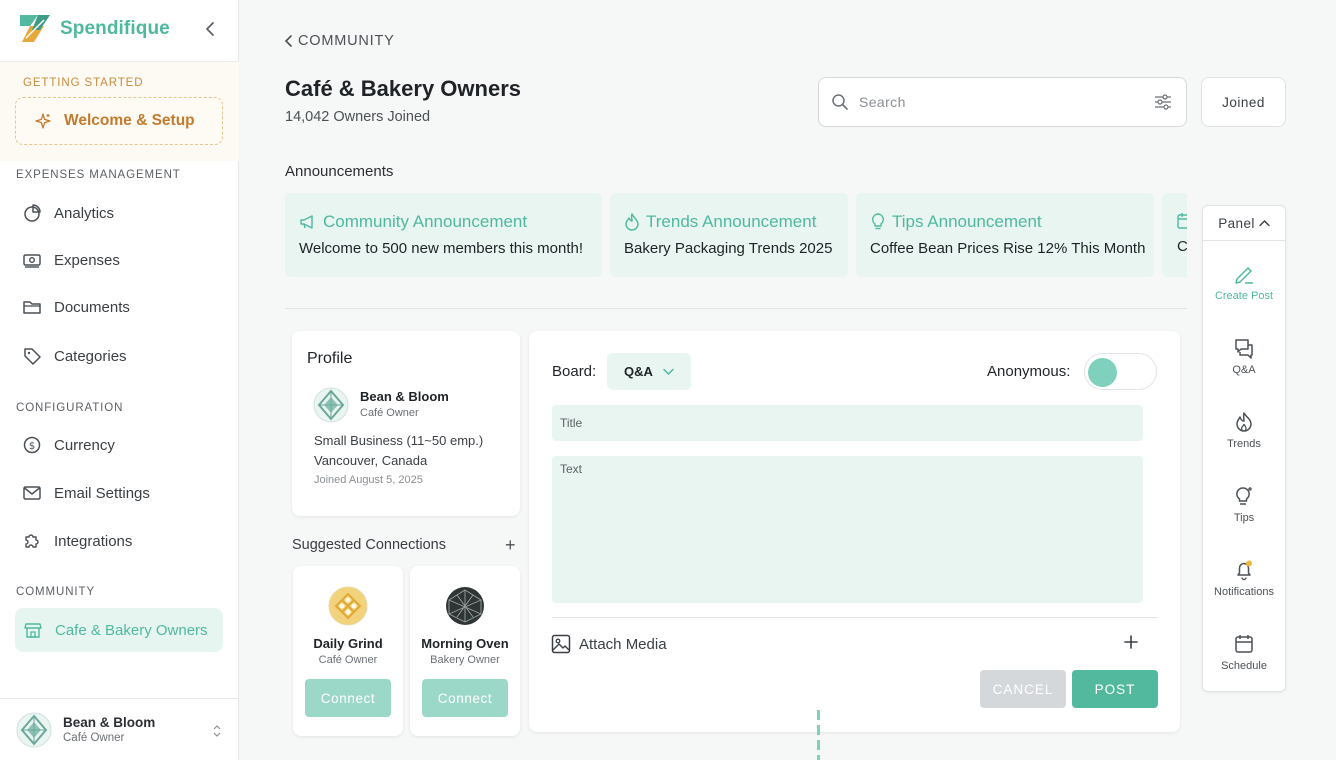 The image size is (1336, 760). Describe the element at coordinates (1244, 430) in the screenshot. I see `panel-item-trends: Trends` at that location.